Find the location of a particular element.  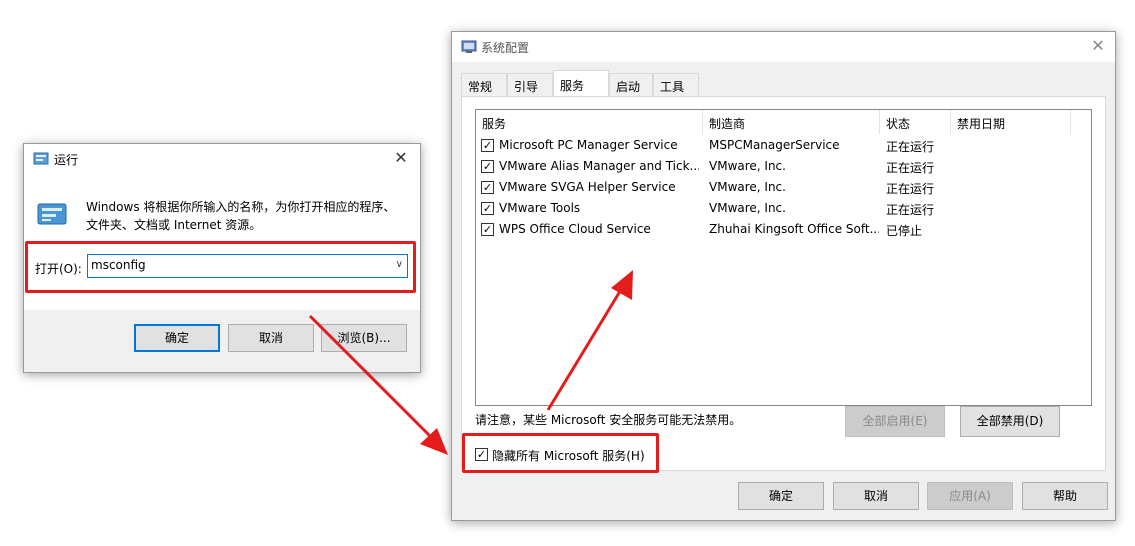

arrow-to-services-icon is located at coordinates (378, 384).